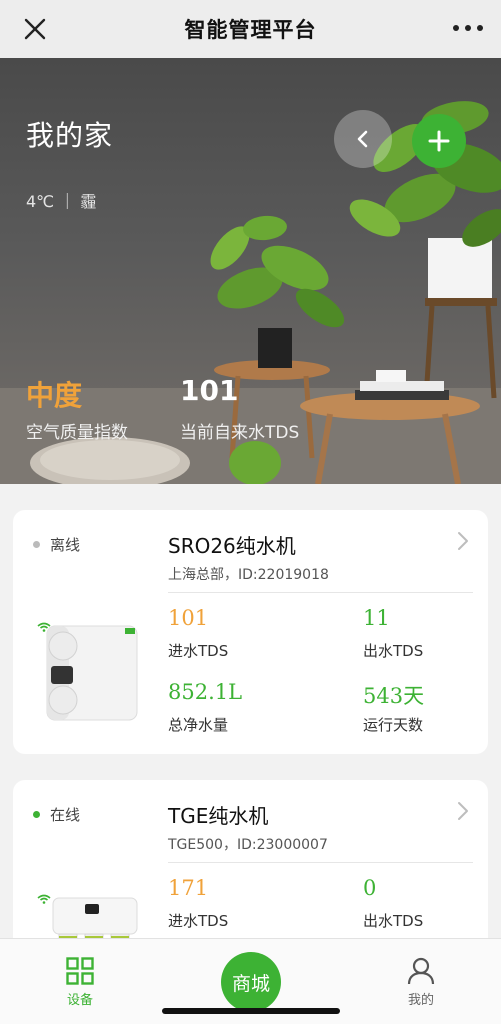  Describe the element at coordinates (232, 546) in the screenshot. I see `device-name: SRO26纯水机` at that location.